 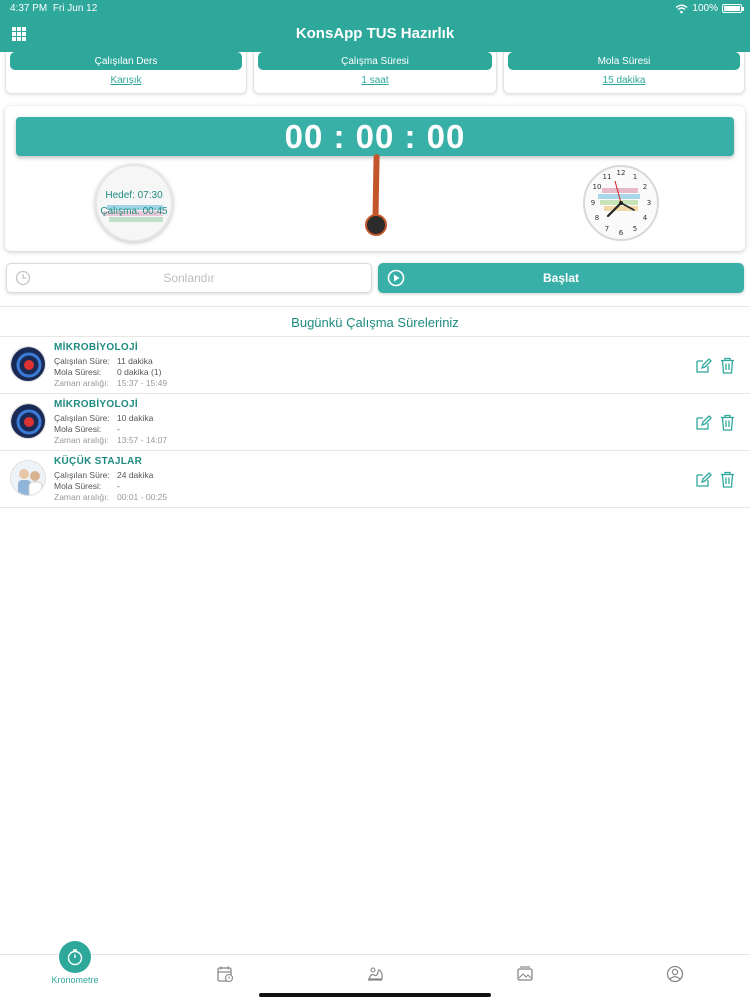 I want to click on session-break: Mola Süresi: 0 dakika (1), so click(x=108, y=372).